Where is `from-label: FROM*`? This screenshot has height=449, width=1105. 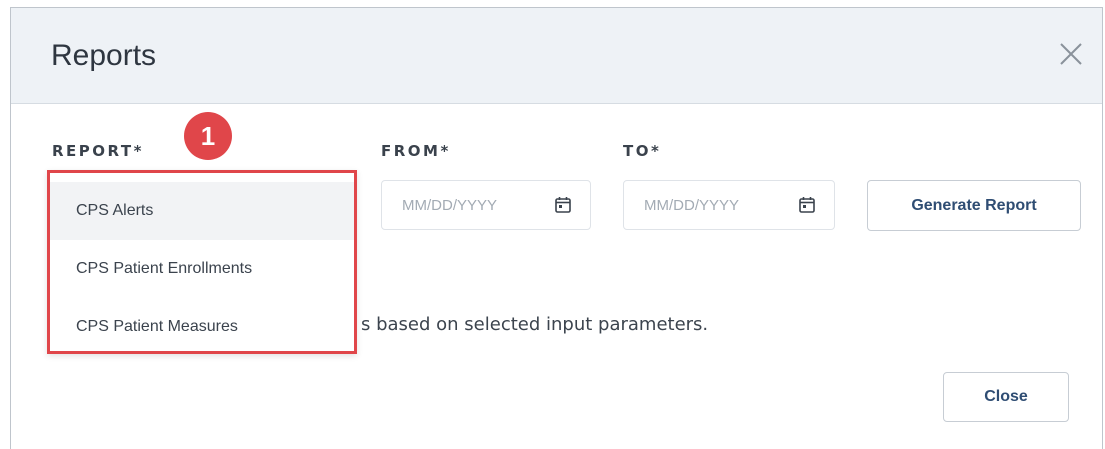 from-label: FROM* is located at coordinates (416, 151).